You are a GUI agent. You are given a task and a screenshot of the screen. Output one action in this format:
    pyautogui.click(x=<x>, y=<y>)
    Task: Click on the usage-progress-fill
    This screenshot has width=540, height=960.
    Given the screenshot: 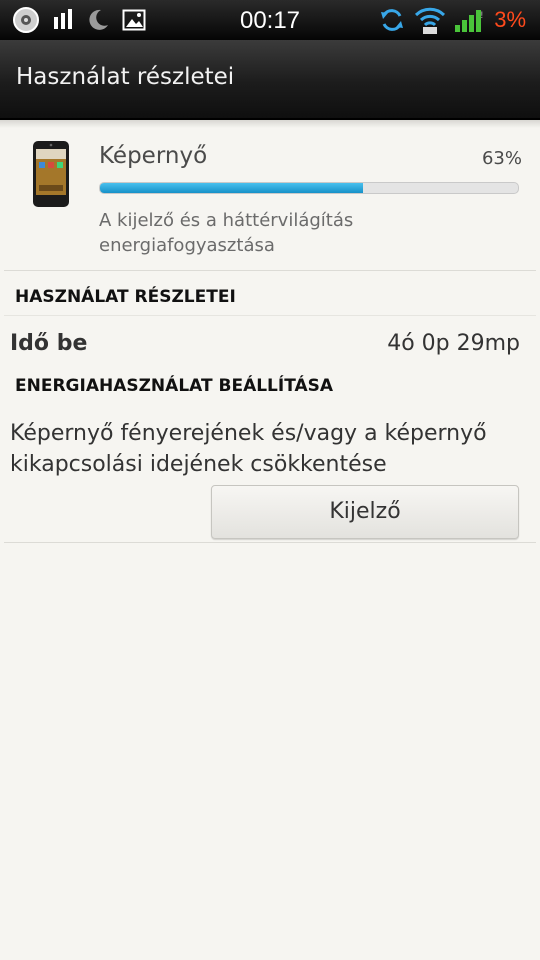 What is the action you would take?
    pyautogui.click(x=232, y=188)
    